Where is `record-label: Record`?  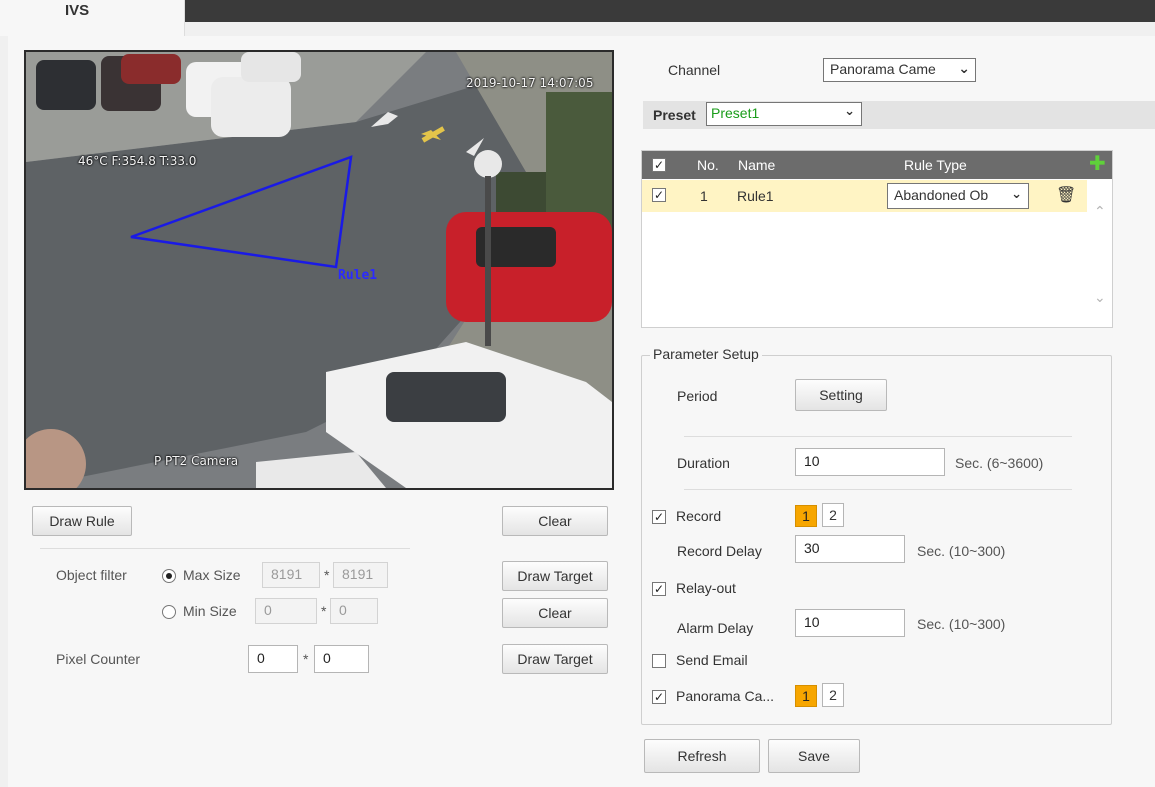
record-label: Record is located at coordinates (699, 516).